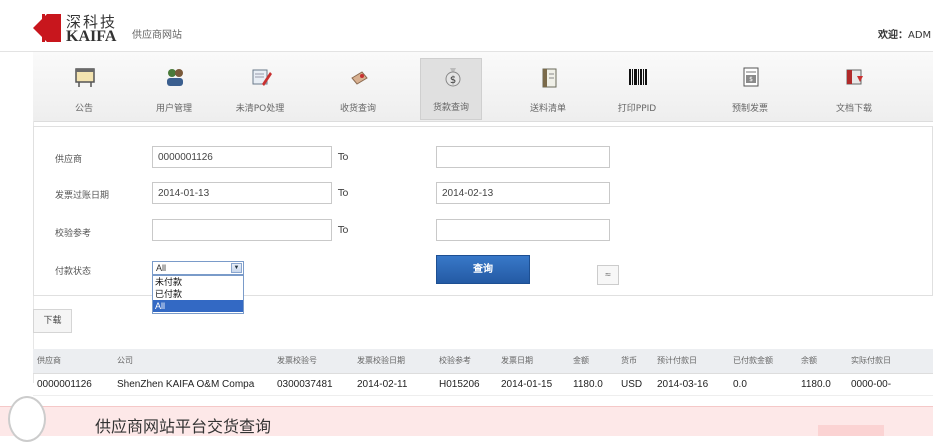  I want to click on table-cell: USD, so click(635, 384).